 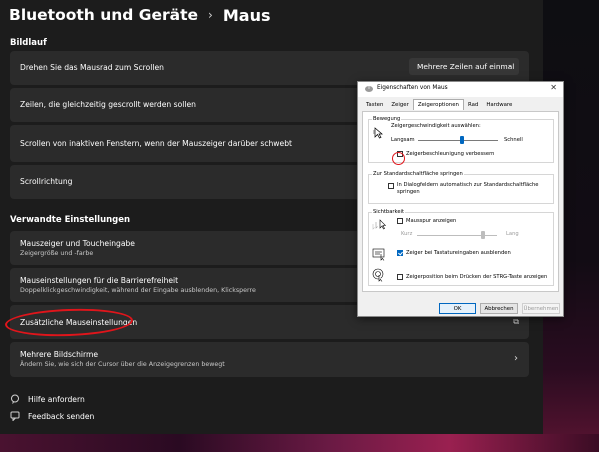 I want to click on feedback-icon, so click(x=15, y=416).